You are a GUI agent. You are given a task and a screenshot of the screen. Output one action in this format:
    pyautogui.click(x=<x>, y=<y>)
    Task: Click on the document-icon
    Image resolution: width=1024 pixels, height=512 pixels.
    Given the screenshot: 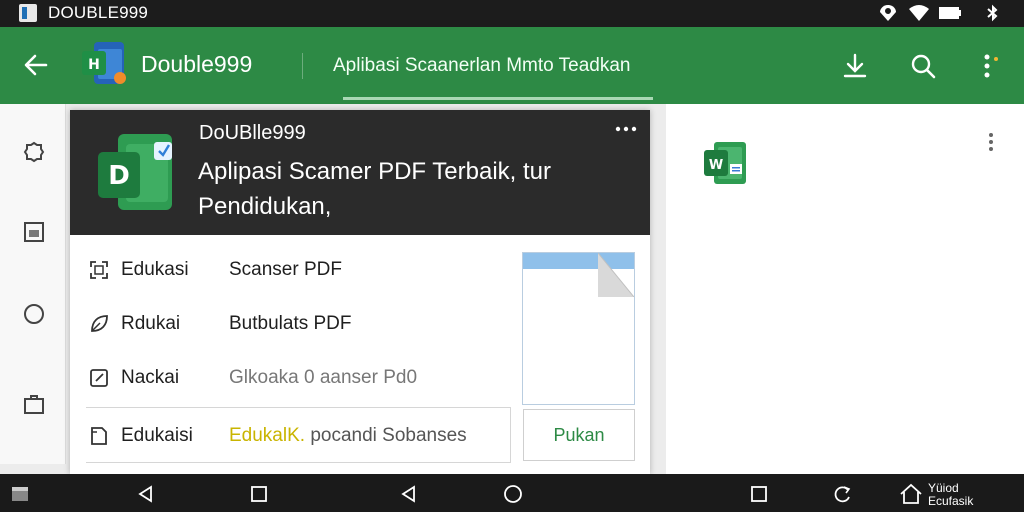 What is the action you would take?
    pyautogui.click(x=99, y=436)
    